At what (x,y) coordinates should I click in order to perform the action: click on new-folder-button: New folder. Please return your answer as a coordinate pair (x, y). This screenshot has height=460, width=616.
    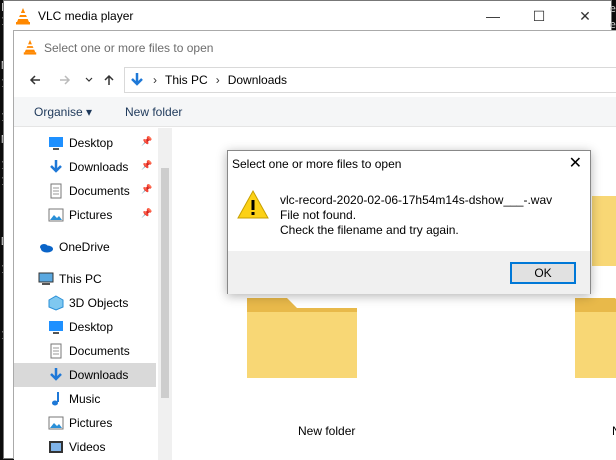
    Looking at the image, I should click on (153, 112).